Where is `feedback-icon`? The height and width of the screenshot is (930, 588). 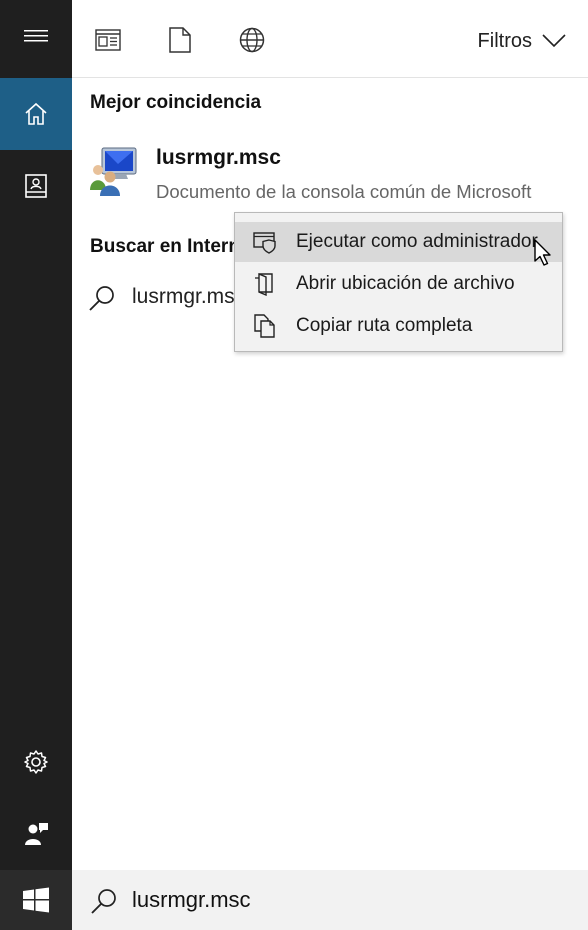 feedback-icon is located at coordinates (36, 834).